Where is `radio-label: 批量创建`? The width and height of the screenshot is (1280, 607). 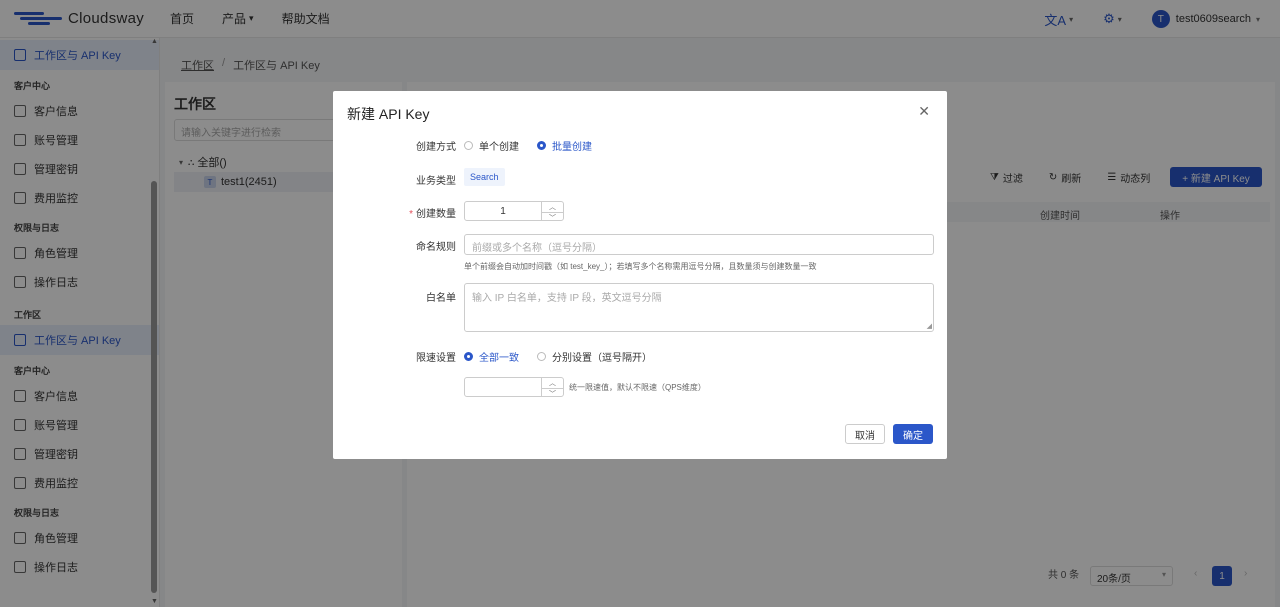 radio-label: 批量创建 is located at coordinates (572, 147).